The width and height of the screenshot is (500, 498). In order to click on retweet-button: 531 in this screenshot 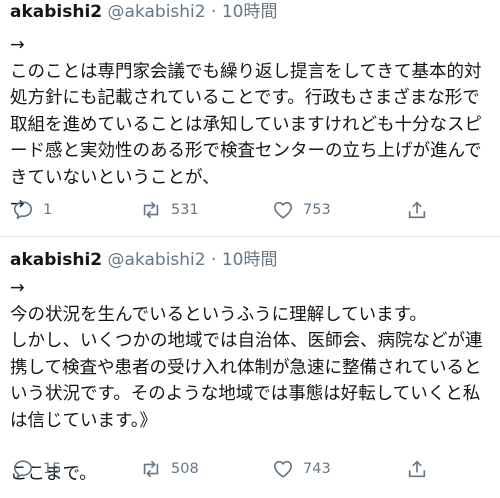, I will do `click(169, 210)`.